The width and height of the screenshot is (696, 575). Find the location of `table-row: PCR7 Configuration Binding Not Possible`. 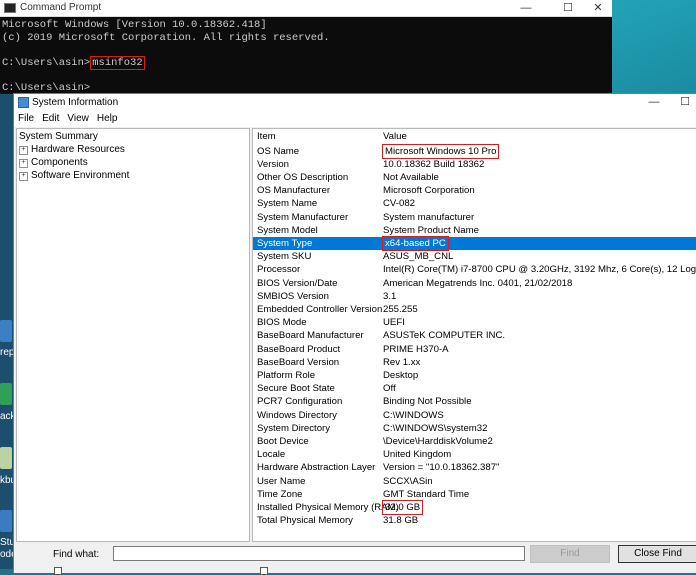

table-row: PCR7 Configuration Binding Not Possible is located at coordinates (474, 401).